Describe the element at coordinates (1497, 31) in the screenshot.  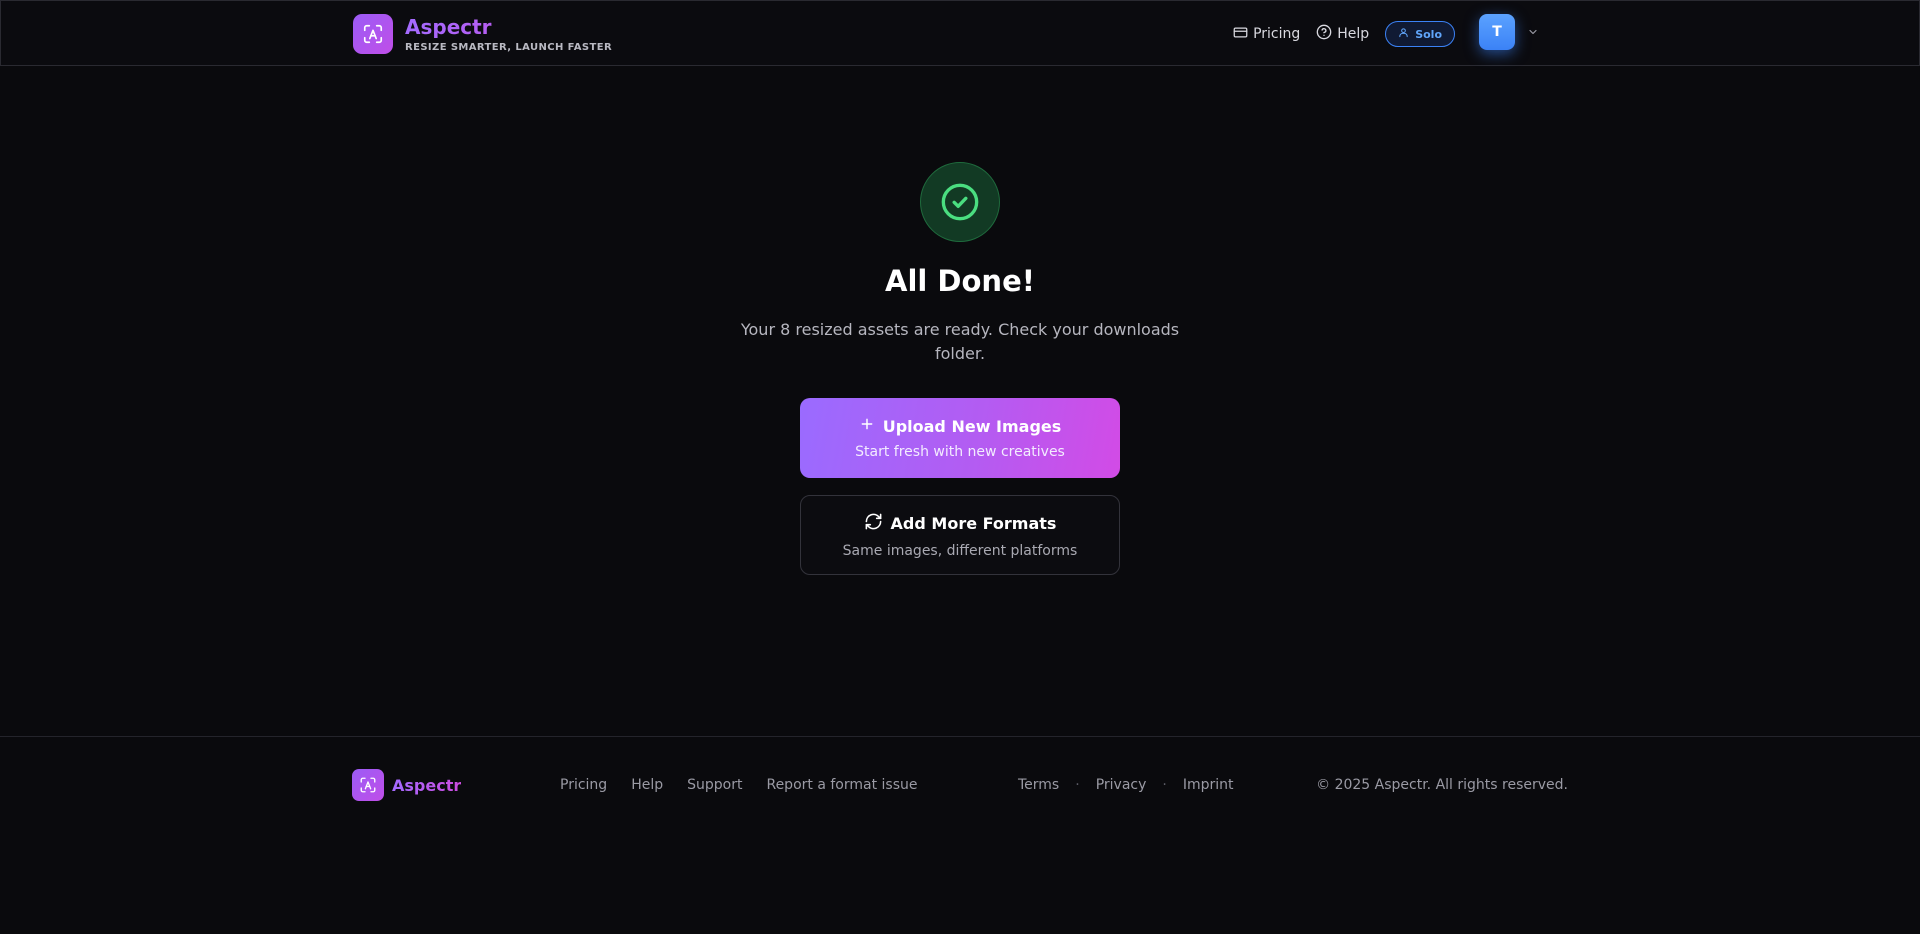
I see `avatar: T` at that location.